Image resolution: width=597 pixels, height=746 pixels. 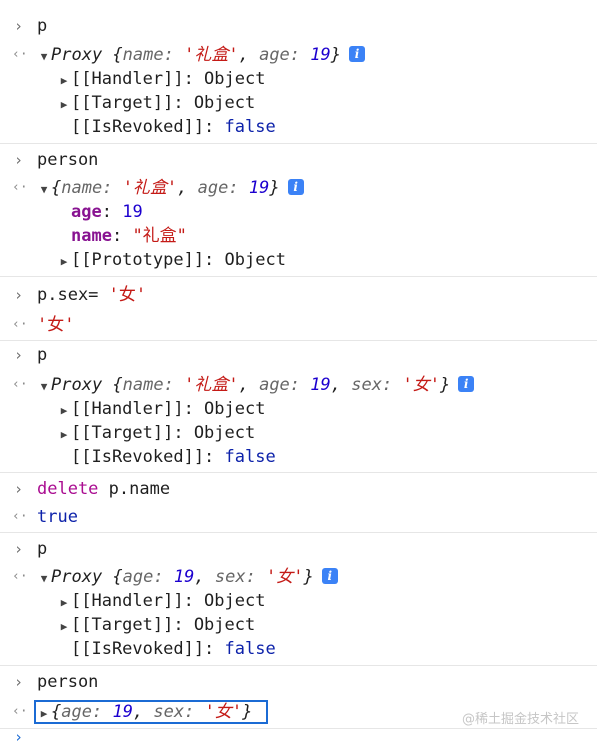 What do you see at coordinates (298, 737) in the screenshot?
I see `console-prompt-row: ›` at bounding box center [298, 737].